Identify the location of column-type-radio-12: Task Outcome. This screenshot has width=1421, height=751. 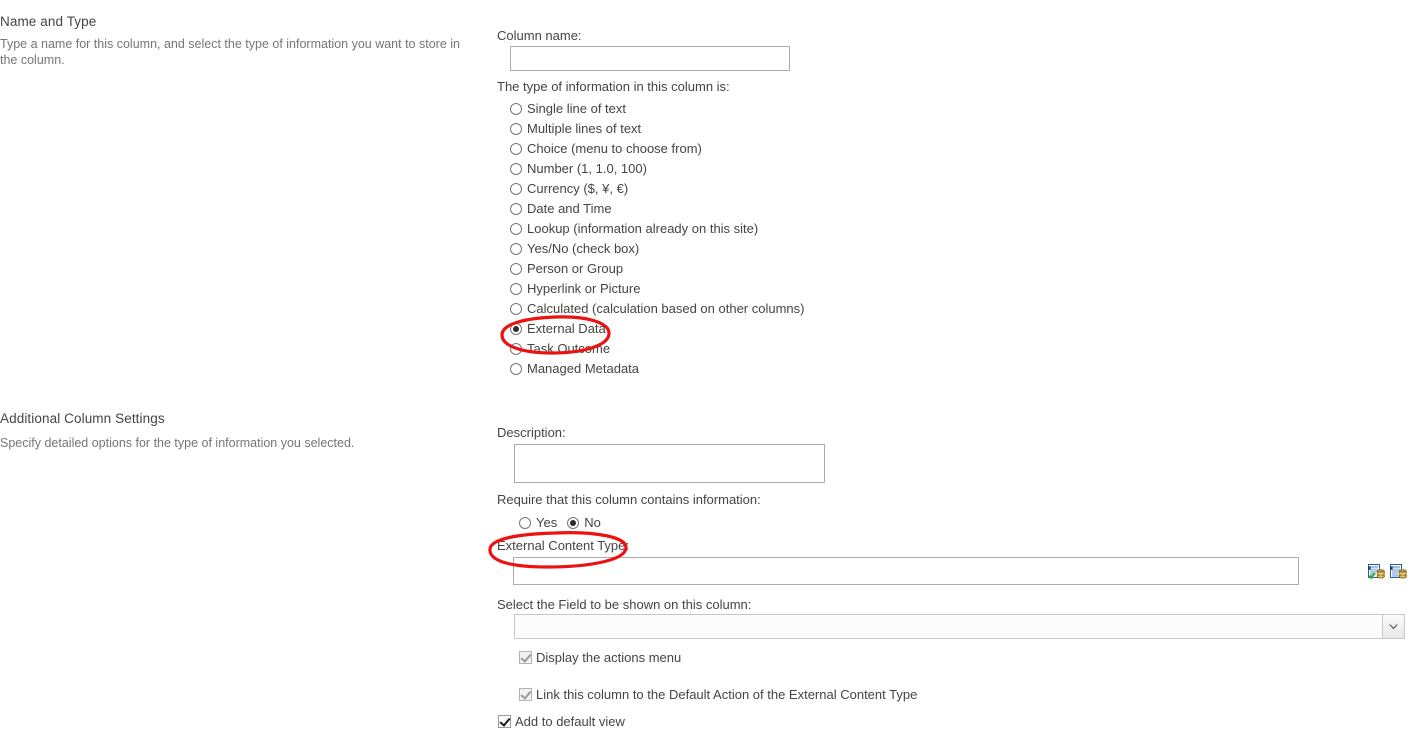
(657, 349).